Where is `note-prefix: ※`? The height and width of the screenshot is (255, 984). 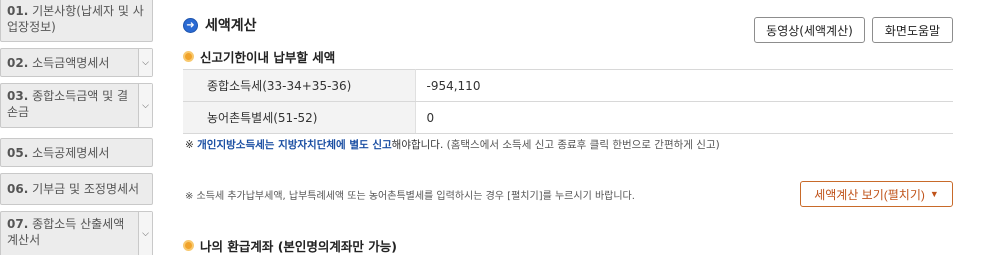
note-prefix: ※ is located at coordinates (191, 145).